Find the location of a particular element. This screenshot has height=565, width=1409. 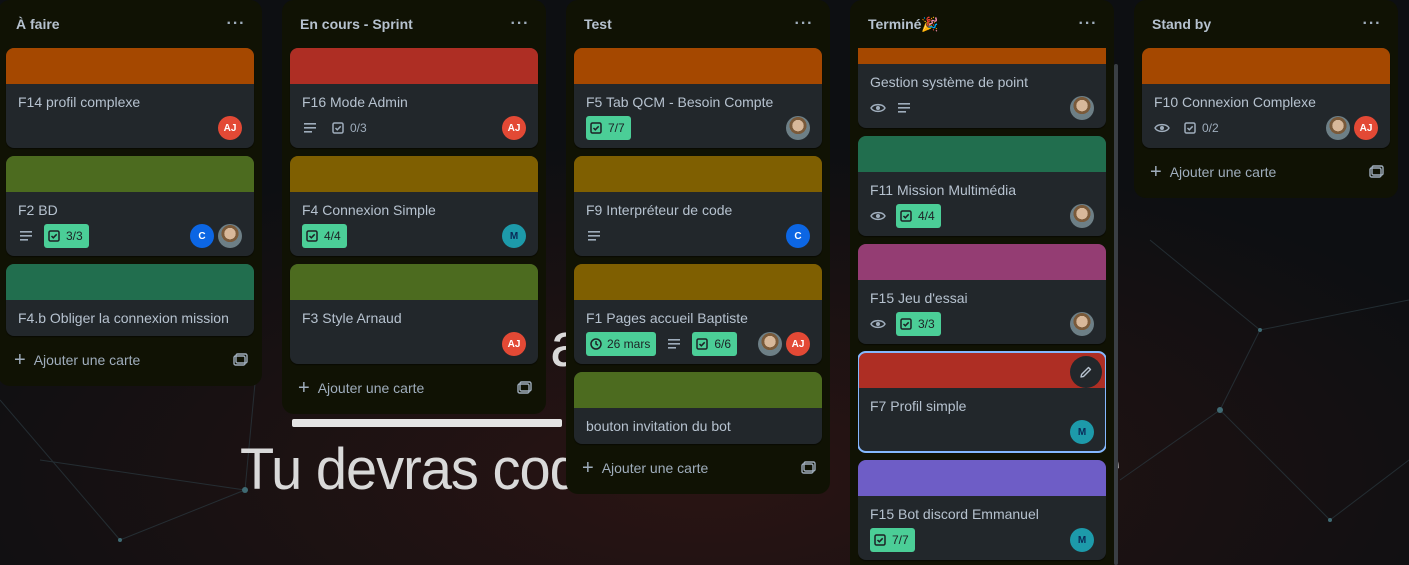

checklist-count: 0/3 is located at coordinates (358, 128).